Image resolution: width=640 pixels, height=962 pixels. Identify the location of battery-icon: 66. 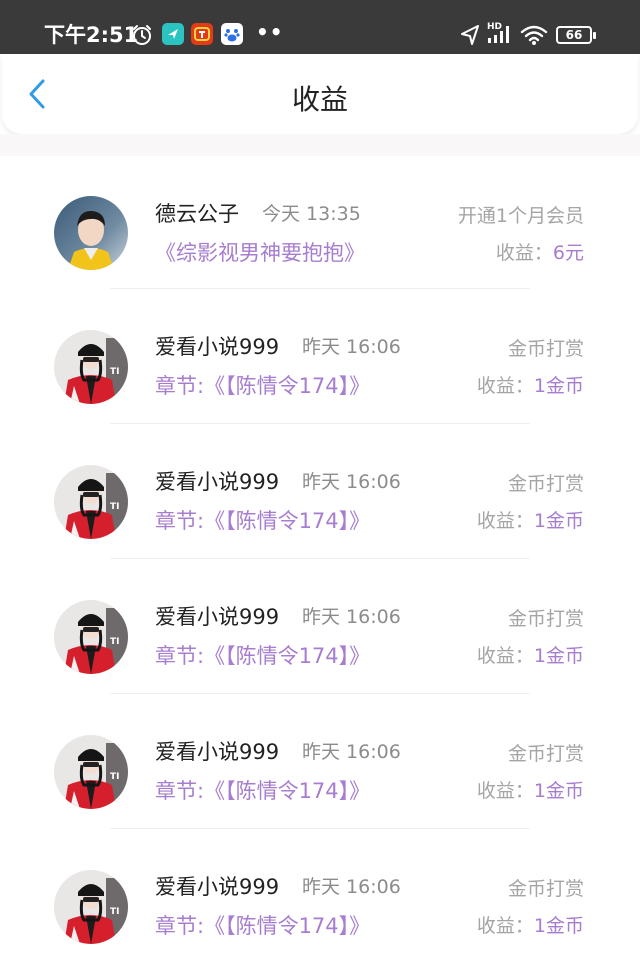
(576, 35).